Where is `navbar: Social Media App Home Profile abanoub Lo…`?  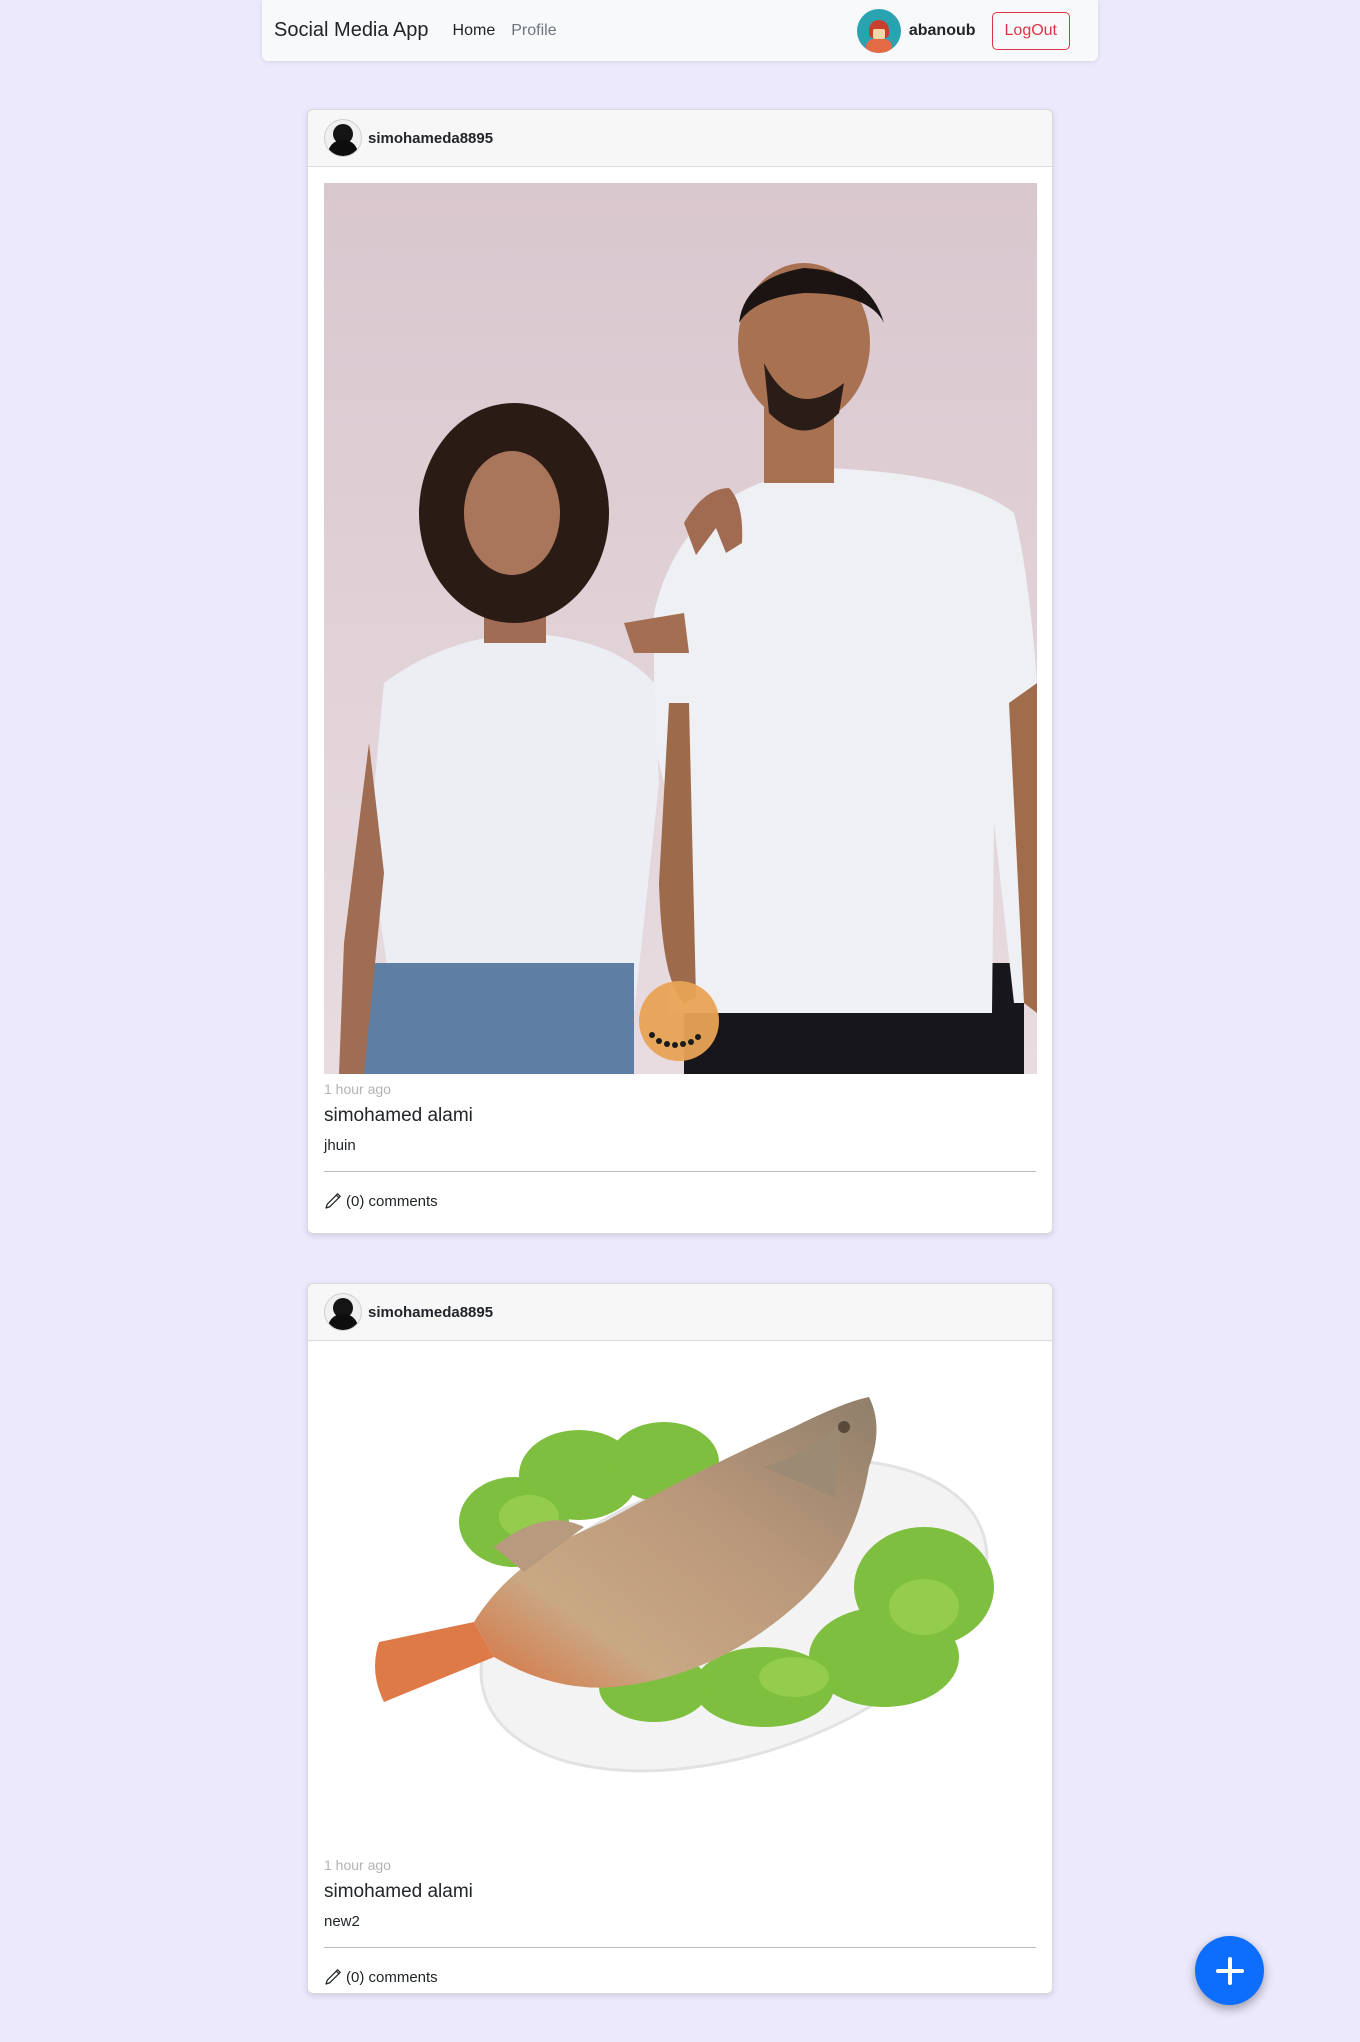 navbar: Social Media App Home Profile abanoub Lo… is located at coordinates (680, 30).